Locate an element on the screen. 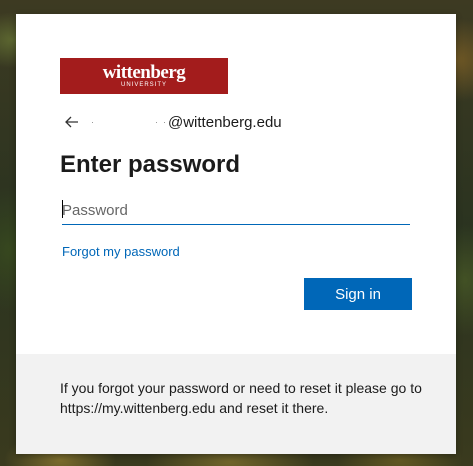 The image size is (473, 466). arrow-left-icon is located at coordinates (72, 122).